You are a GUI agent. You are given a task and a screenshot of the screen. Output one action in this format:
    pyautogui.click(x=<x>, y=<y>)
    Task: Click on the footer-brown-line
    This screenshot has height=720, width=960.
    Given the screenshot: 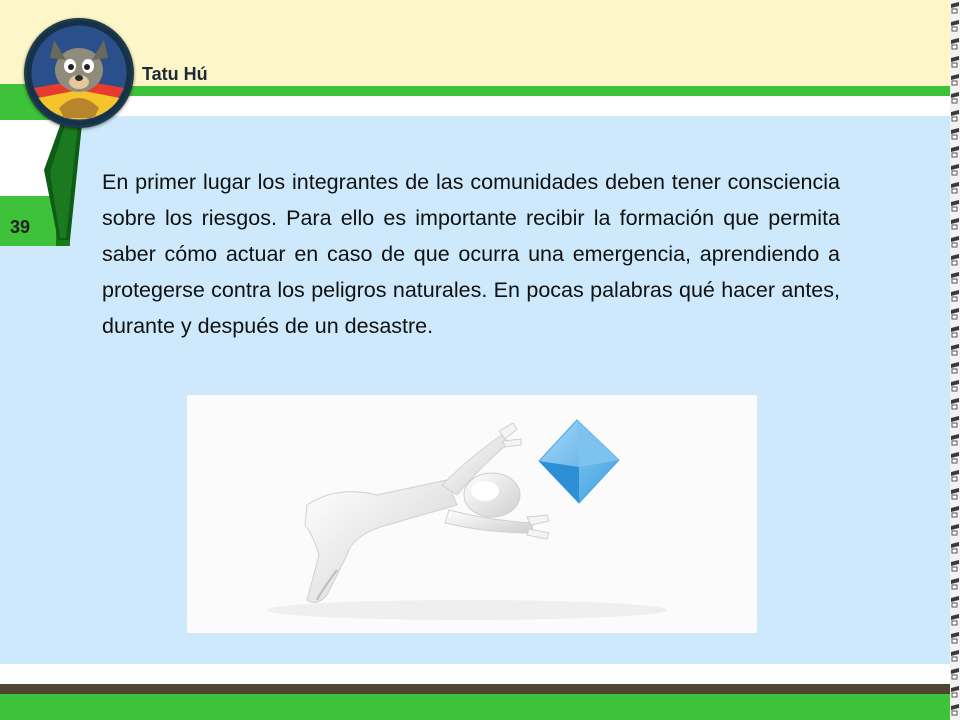 What is the action you would take?
    pyautogui.click(x=475, y=689)
    